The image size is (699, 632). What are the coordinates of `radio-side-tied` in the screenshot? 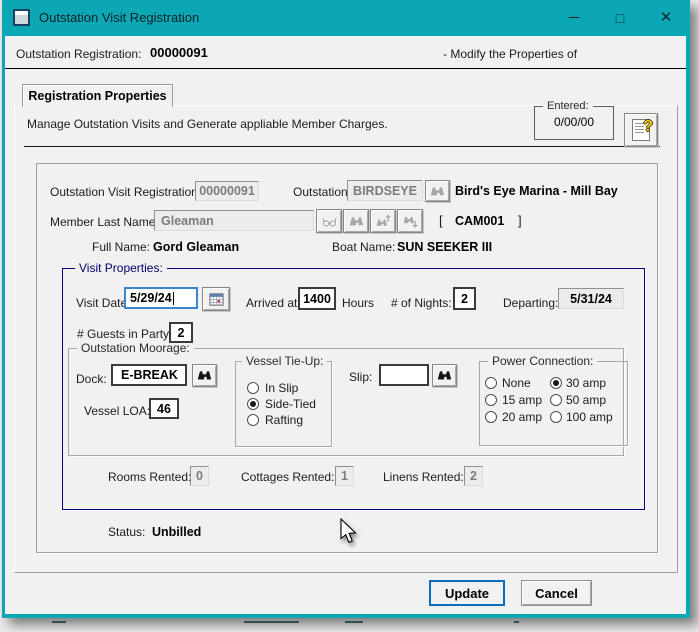 It's located at (253, 404).